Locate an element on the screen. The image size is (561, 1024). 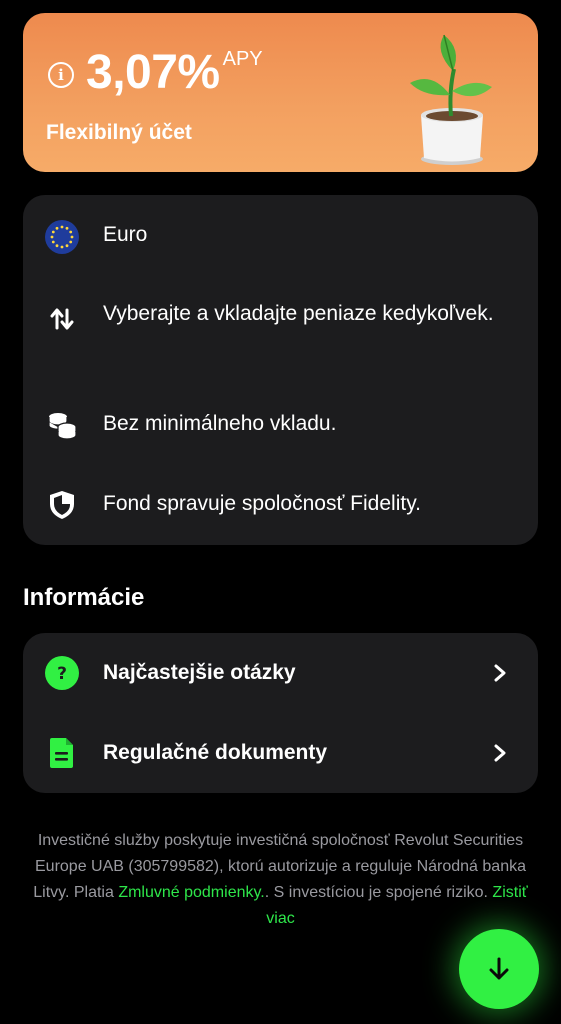
info-icon: i is located at coordinates (61, 75).